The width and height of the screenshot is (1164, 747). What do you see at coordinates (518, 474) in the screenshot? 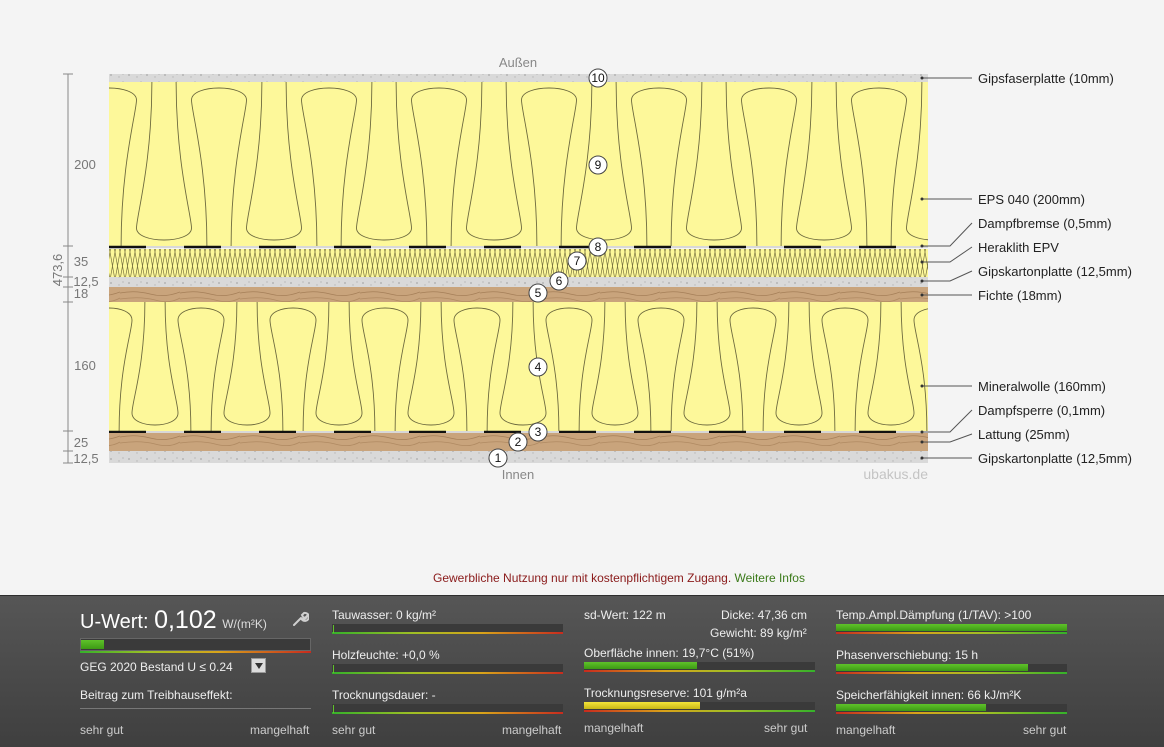
I see `inside-label: Innen` at bounding box center [518, 474].